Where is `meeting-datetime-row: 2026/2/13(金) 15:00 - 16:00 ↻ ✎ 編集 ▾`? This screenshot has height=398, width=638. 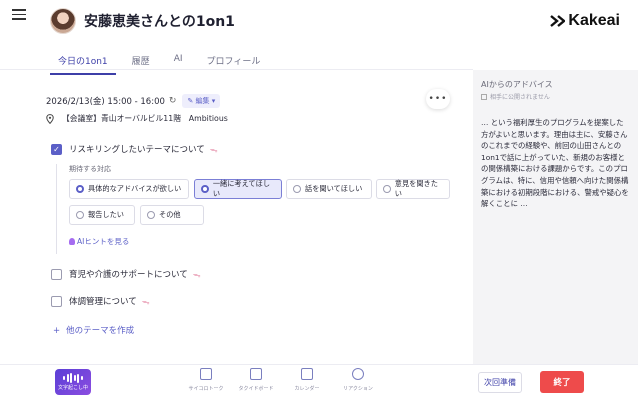 meeting-datetime-row: 2026/2/13(金) 15:00 - 16:00 ↻ ✎ 編集 ▾ is located at coordinates (133, 101).